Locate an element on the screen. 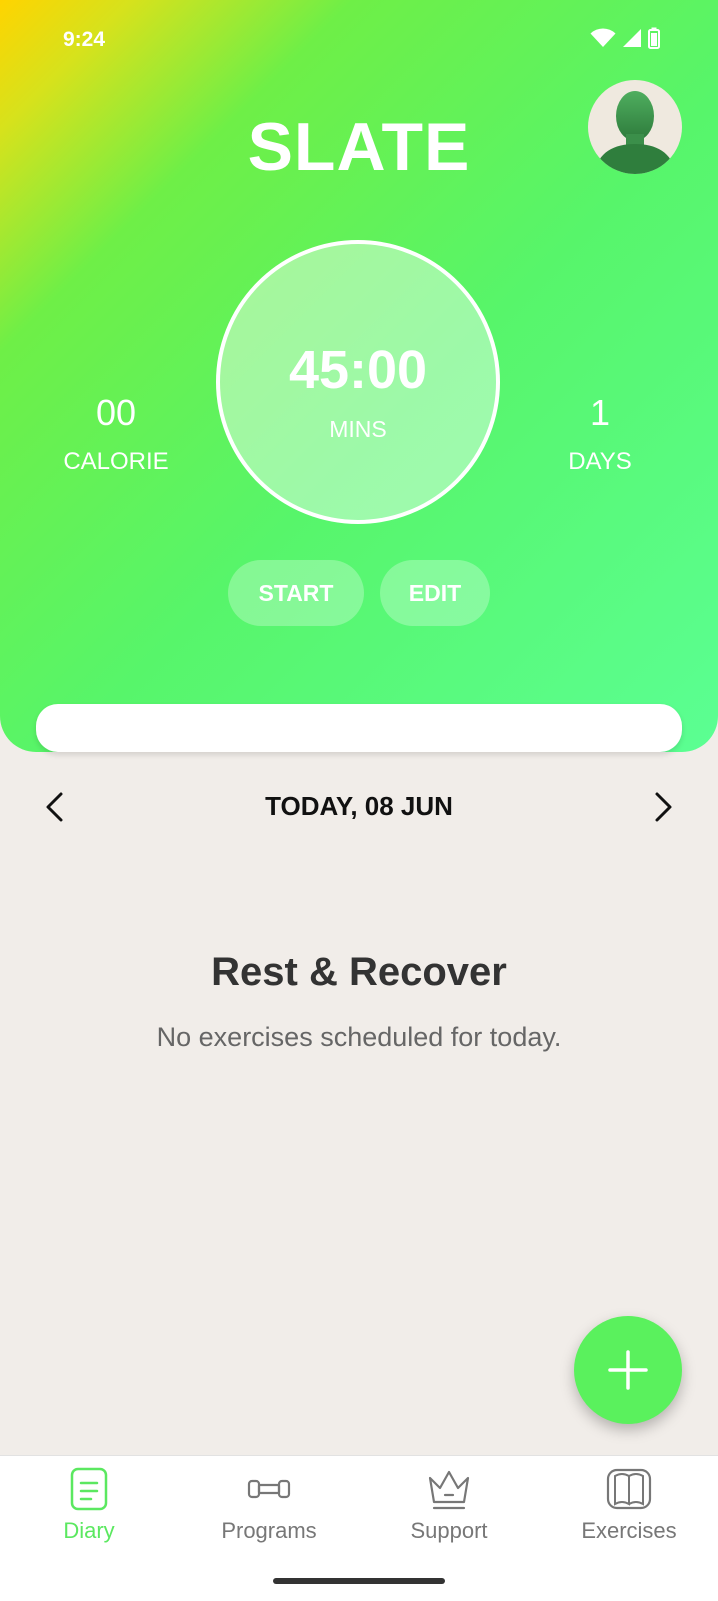 This screenshot has height=1601, width=718. empty-state-title: Rest & Recover is located at coordinates (359, 972).